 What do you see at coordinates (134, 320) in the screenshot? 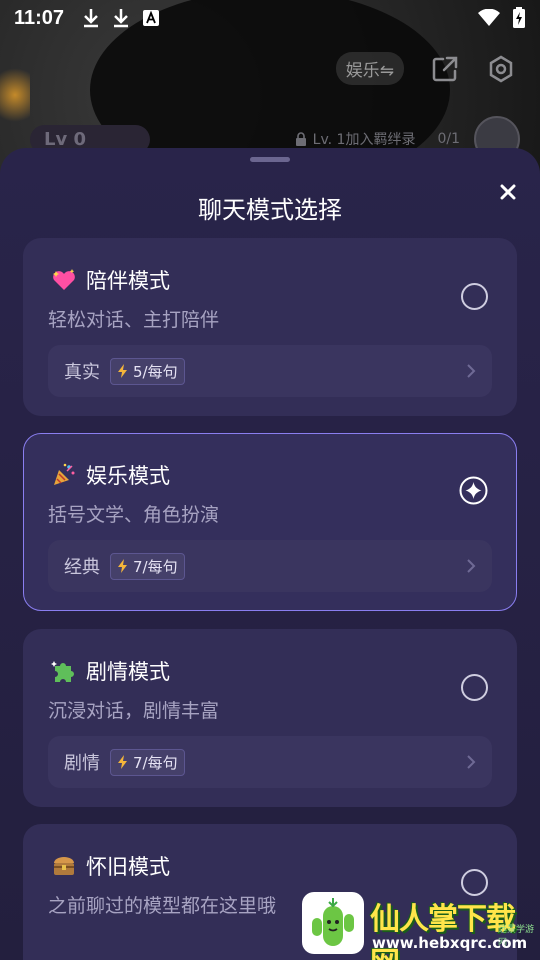
I see `mode-description: 轻松对话、主打陪伴` at bounding box center [134, 320].